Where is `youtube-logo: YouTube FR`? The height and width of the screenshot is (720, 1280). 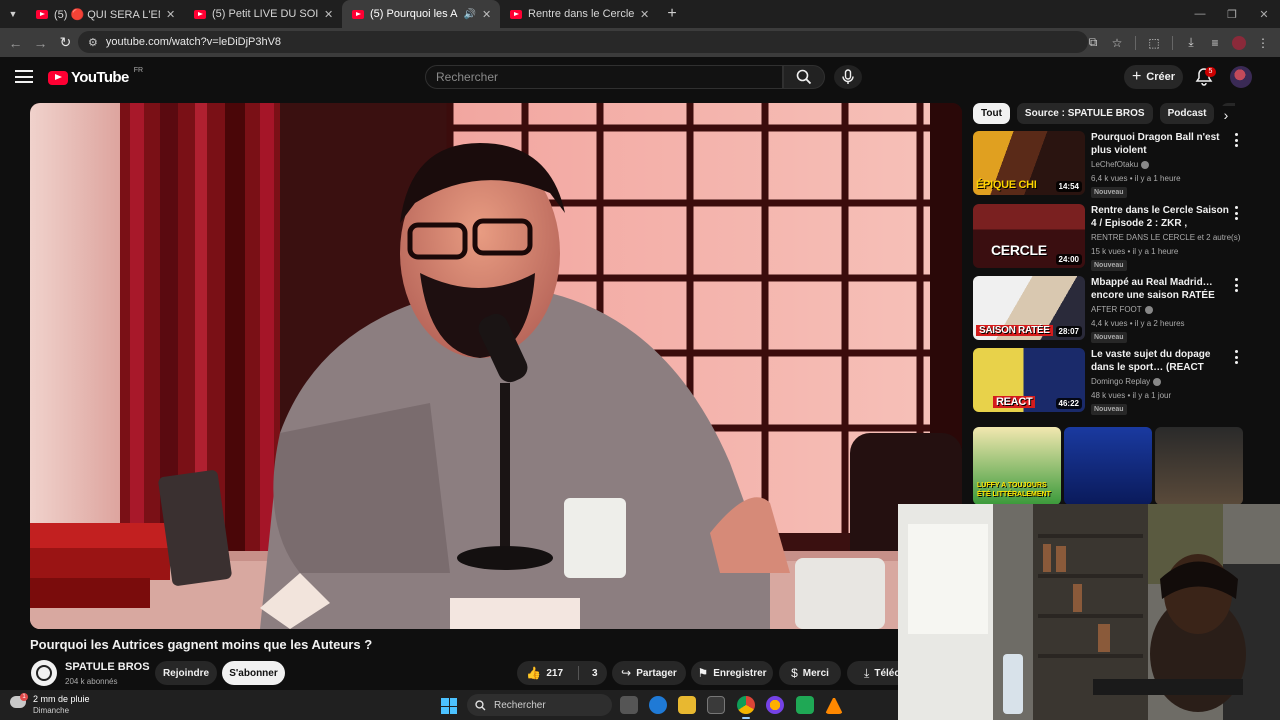
youtube-logo: YouTube FR is located at coordinates (95, 76).